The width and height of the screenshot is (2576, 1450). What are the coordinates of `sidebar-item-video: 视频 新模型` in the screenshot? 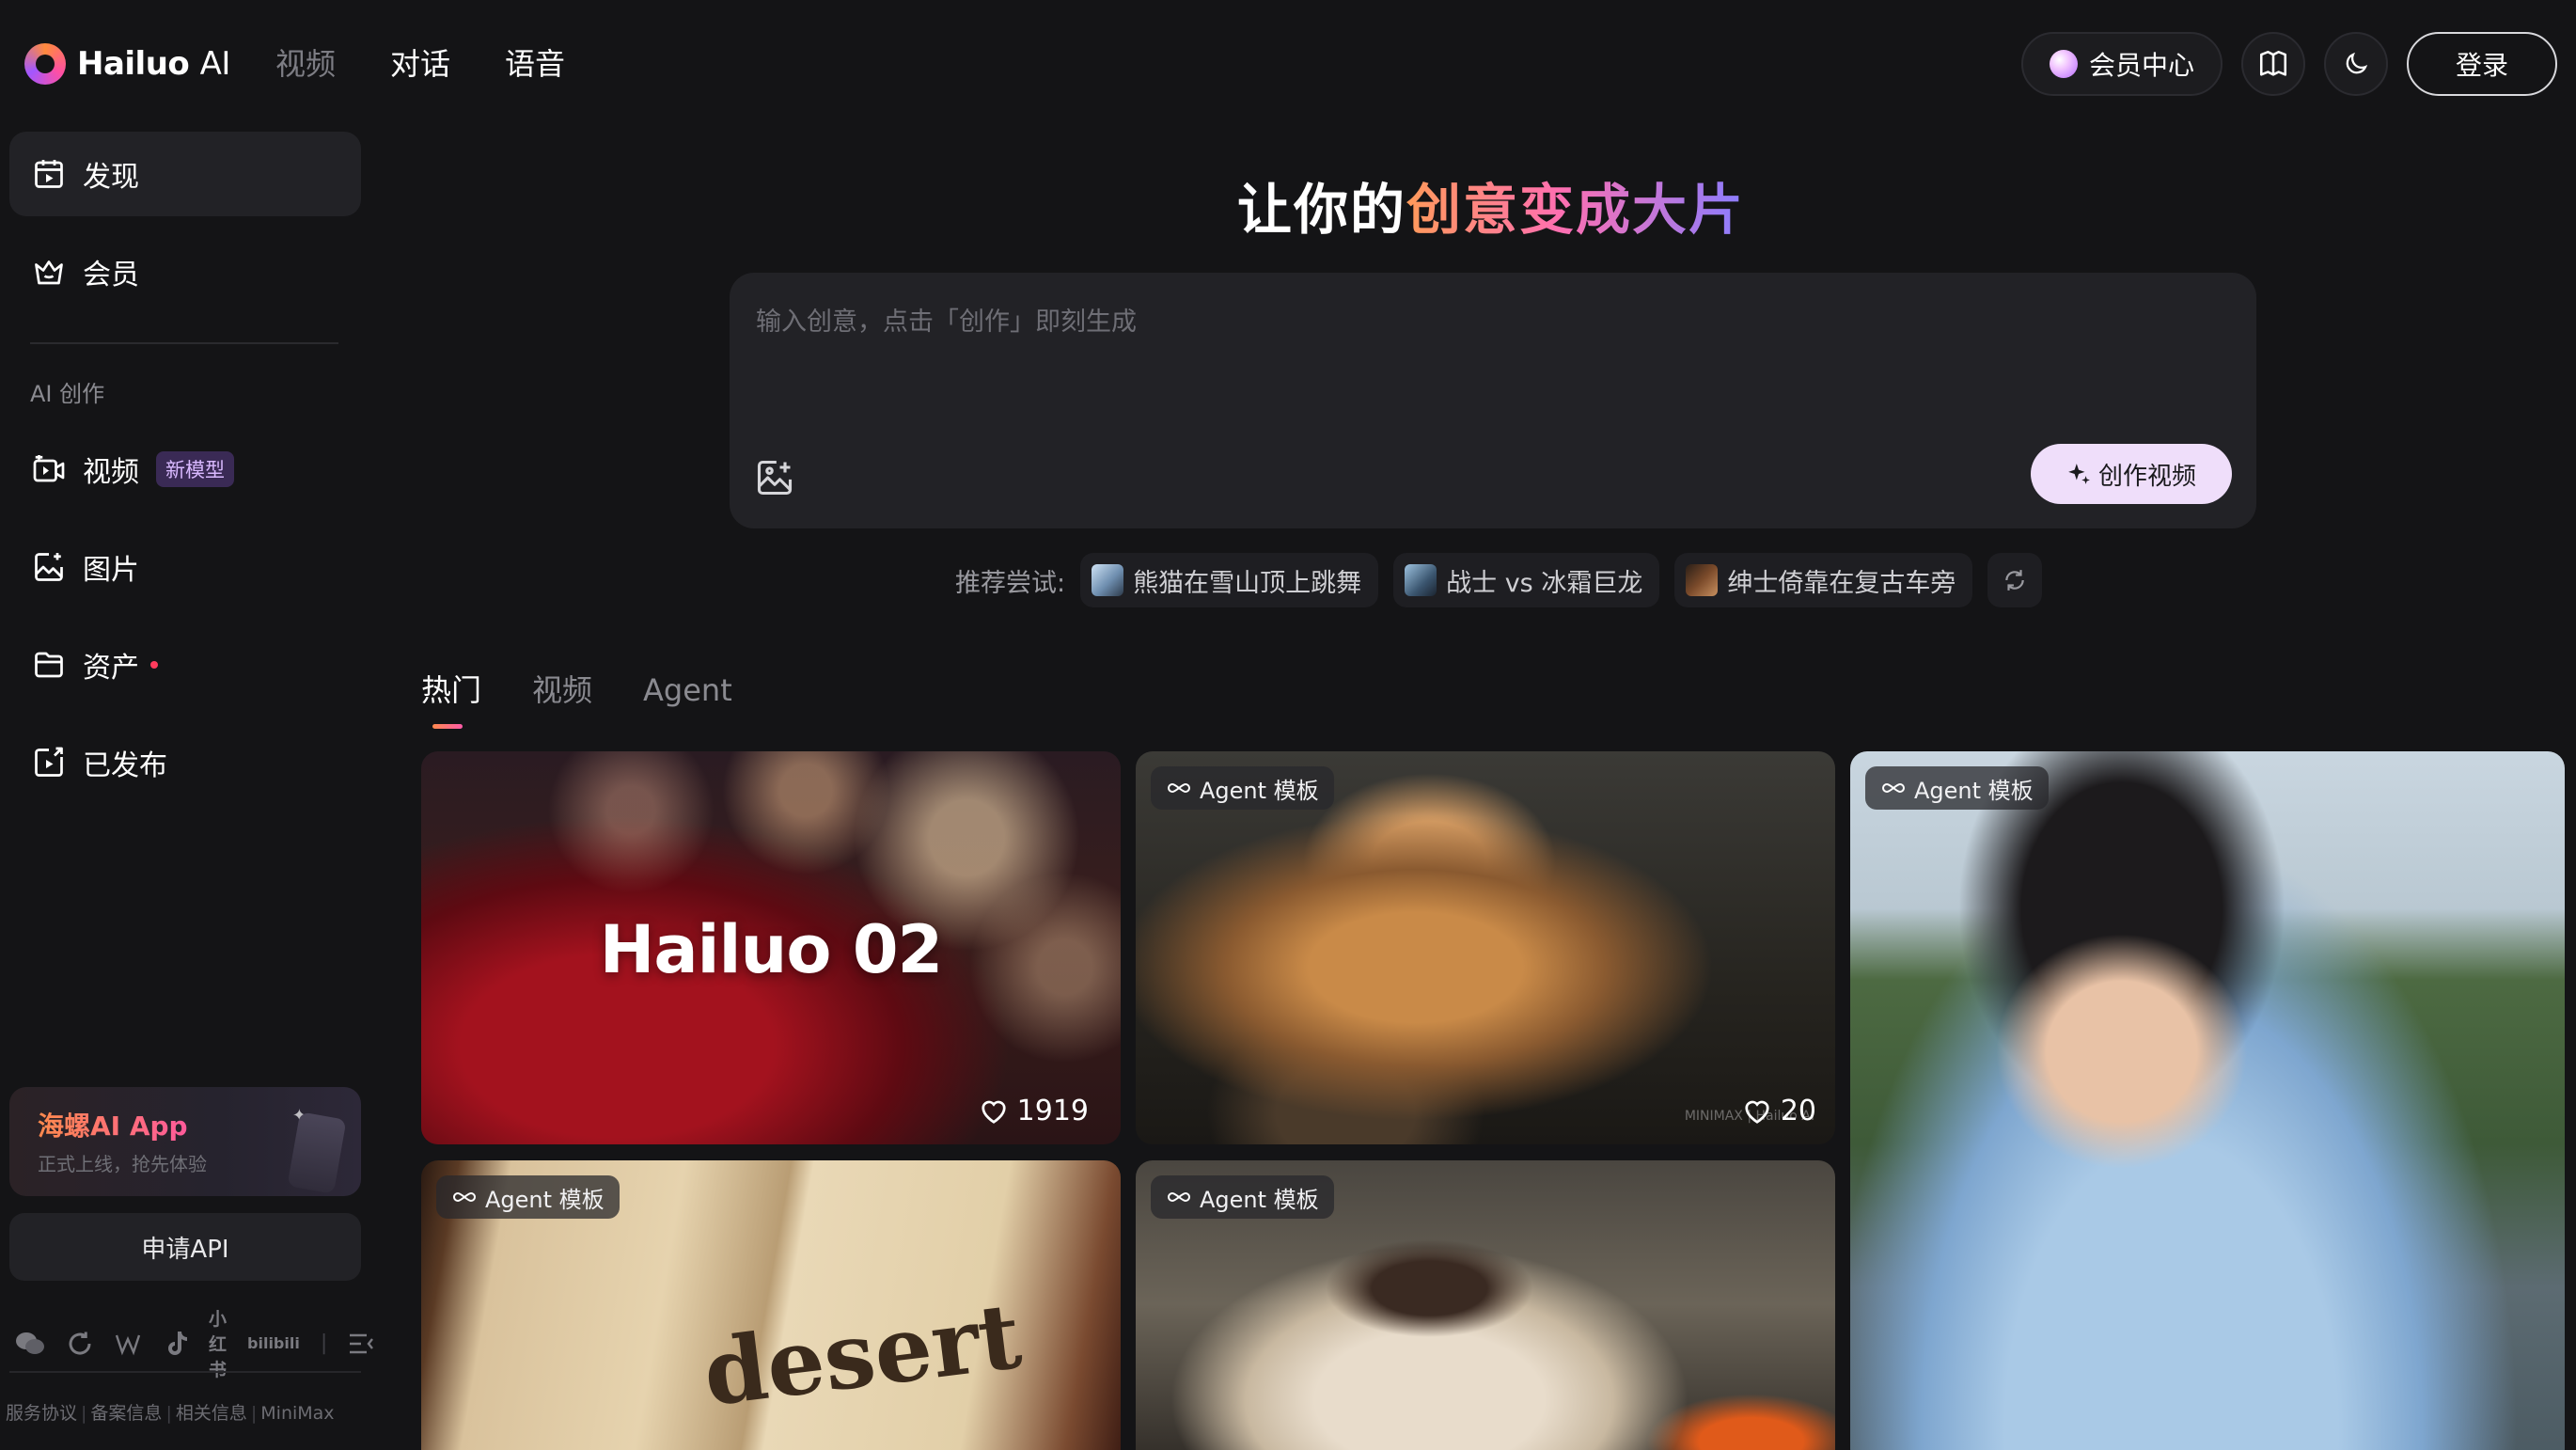 It's located at (185, 469).